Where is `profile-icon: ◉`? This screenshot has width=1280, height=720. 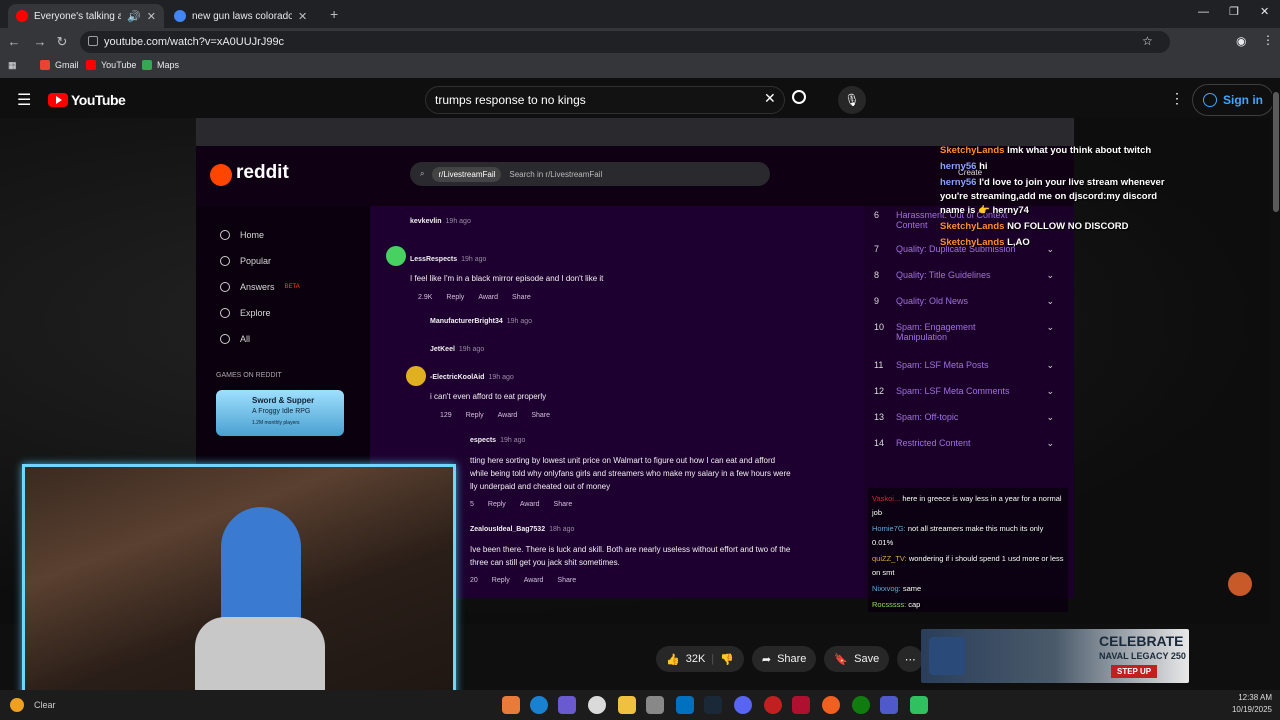
profile-icon: ◉ is located at coordinates (1241, 41).